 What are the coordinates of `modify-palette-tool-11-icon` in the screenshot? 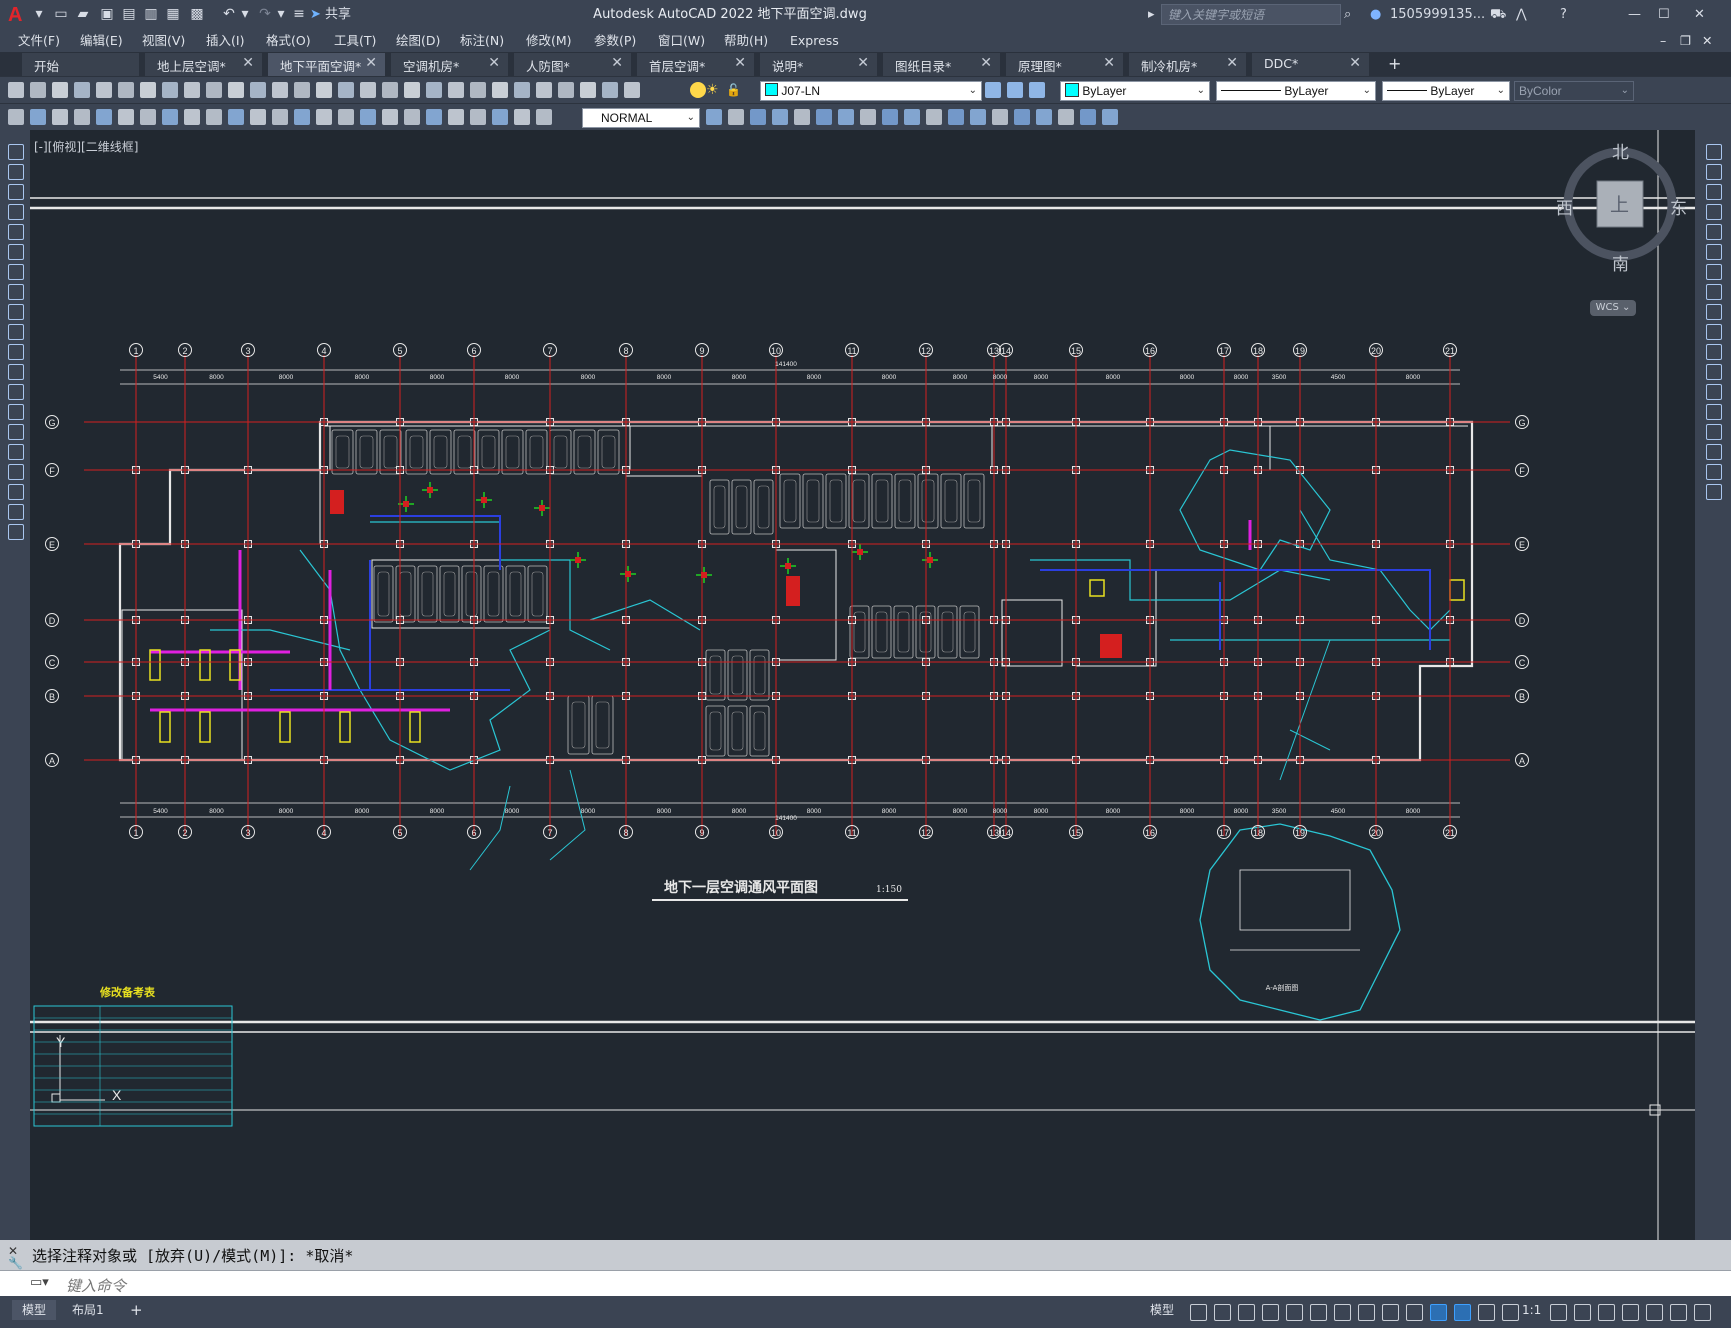 It's located at (1714, 352).